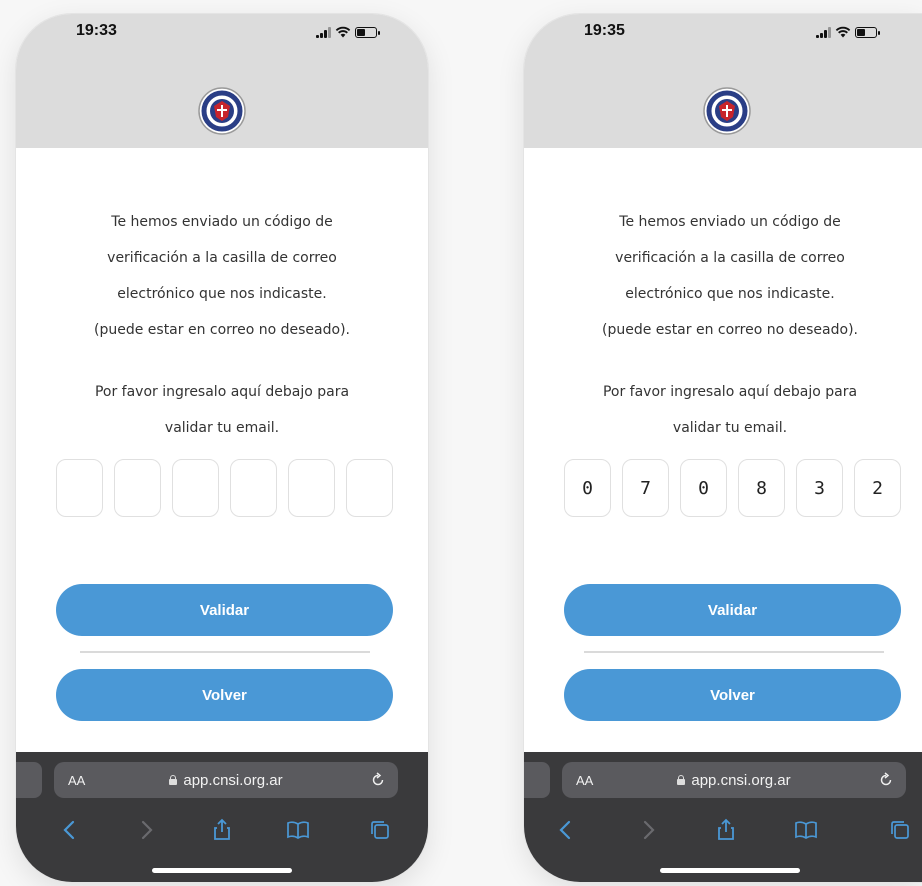 This screenshot has height=886, width=922. I want to click on verification-code-input, so click(224, 488).